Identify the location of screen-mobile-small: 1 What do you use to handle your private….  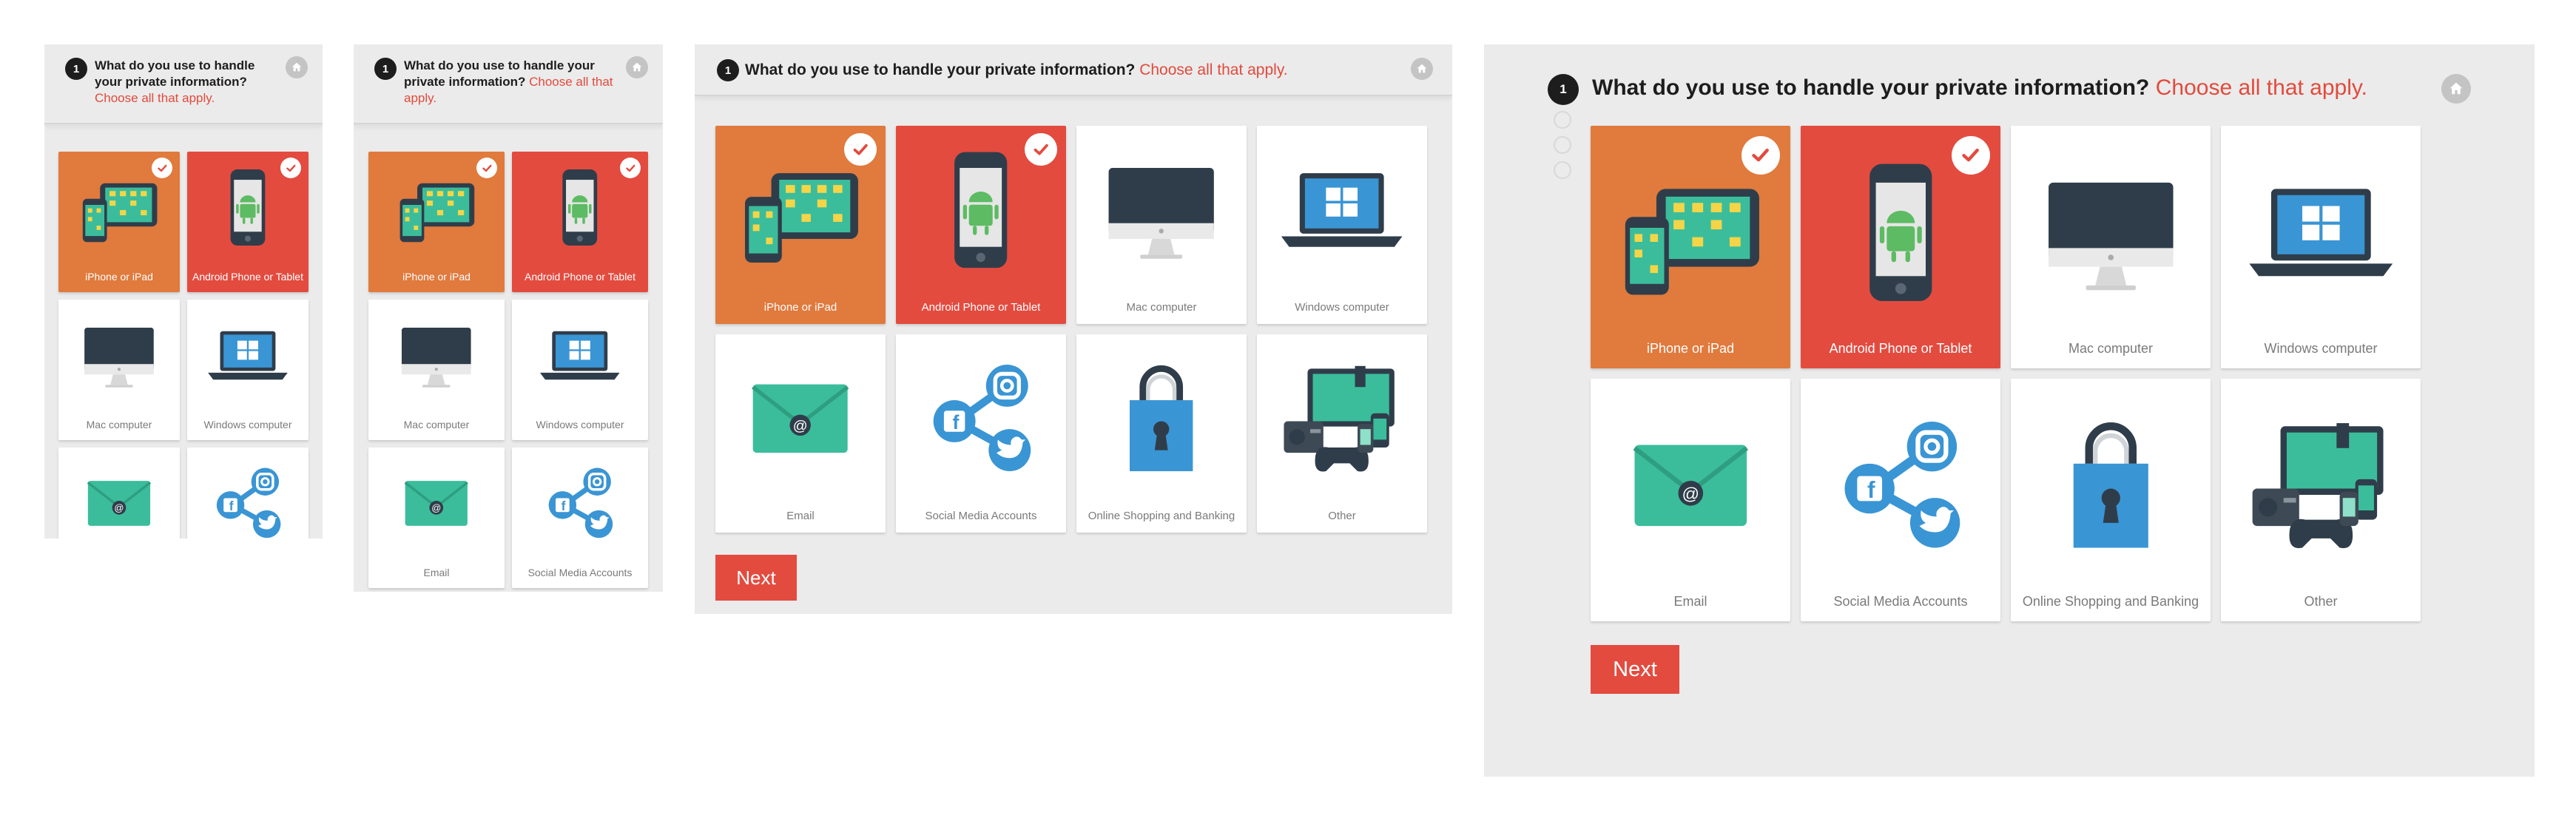
(183, 291).